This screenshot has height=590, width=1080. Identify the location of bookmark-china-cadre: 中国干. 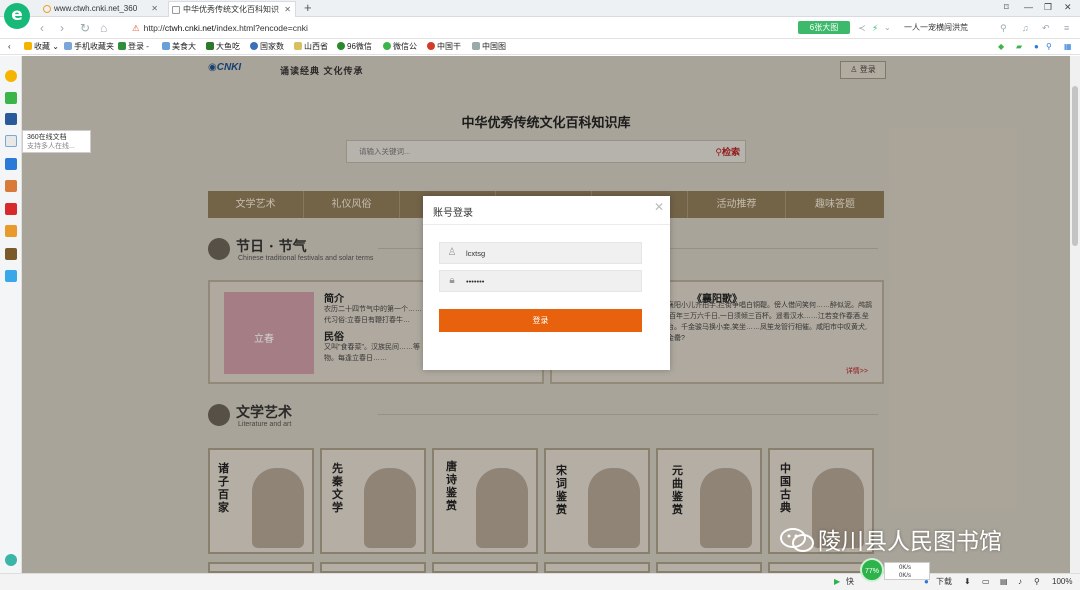
(444, 46).